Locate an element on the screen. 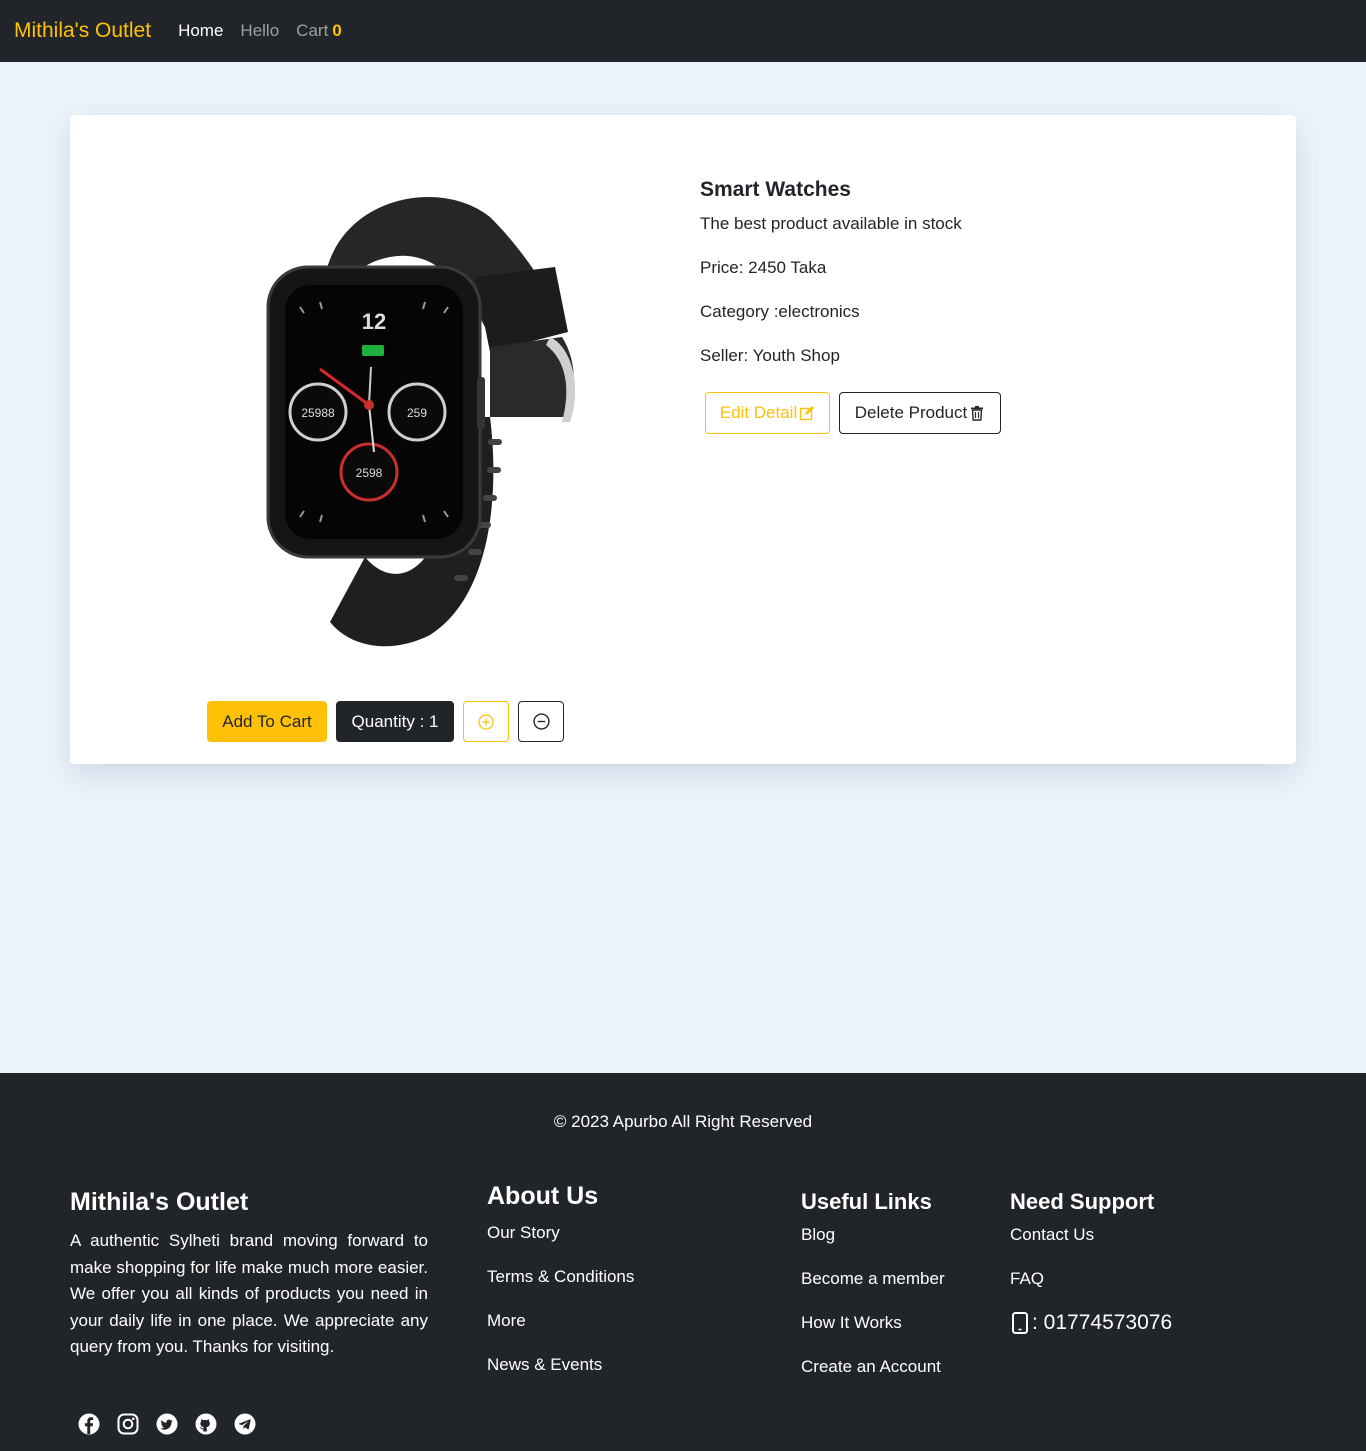  footer-link-news-events: News & Events is located at coordinates (560, 1365).